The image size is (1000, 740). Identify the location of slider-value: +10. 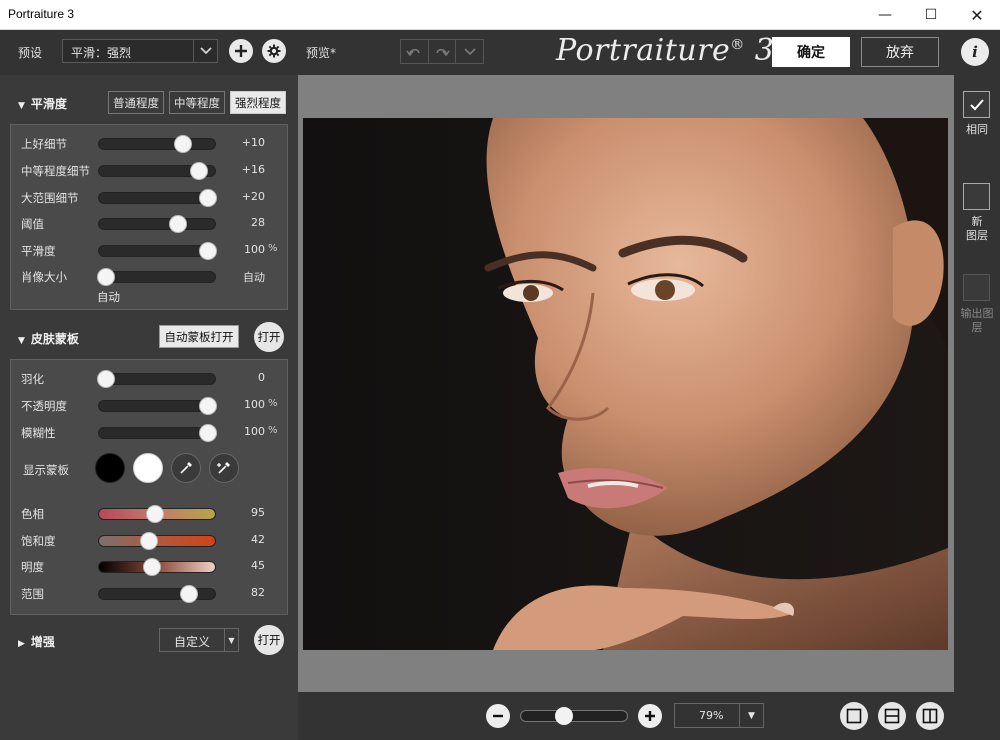
(253, 142).